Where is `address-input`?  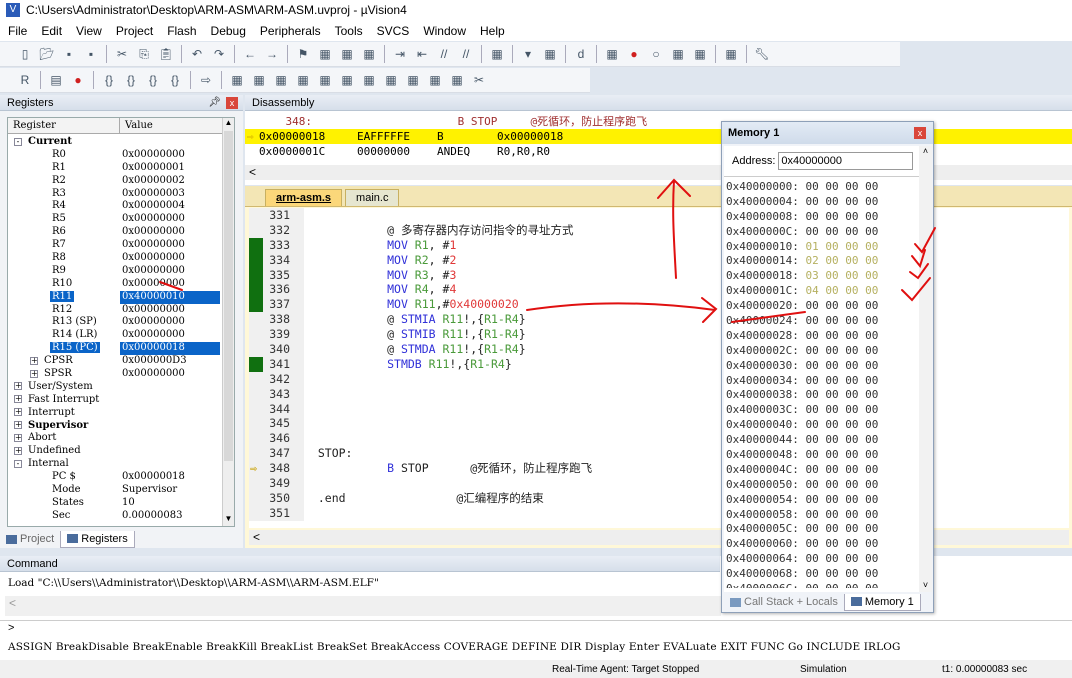 address-input is located at coordinates (846, 161).